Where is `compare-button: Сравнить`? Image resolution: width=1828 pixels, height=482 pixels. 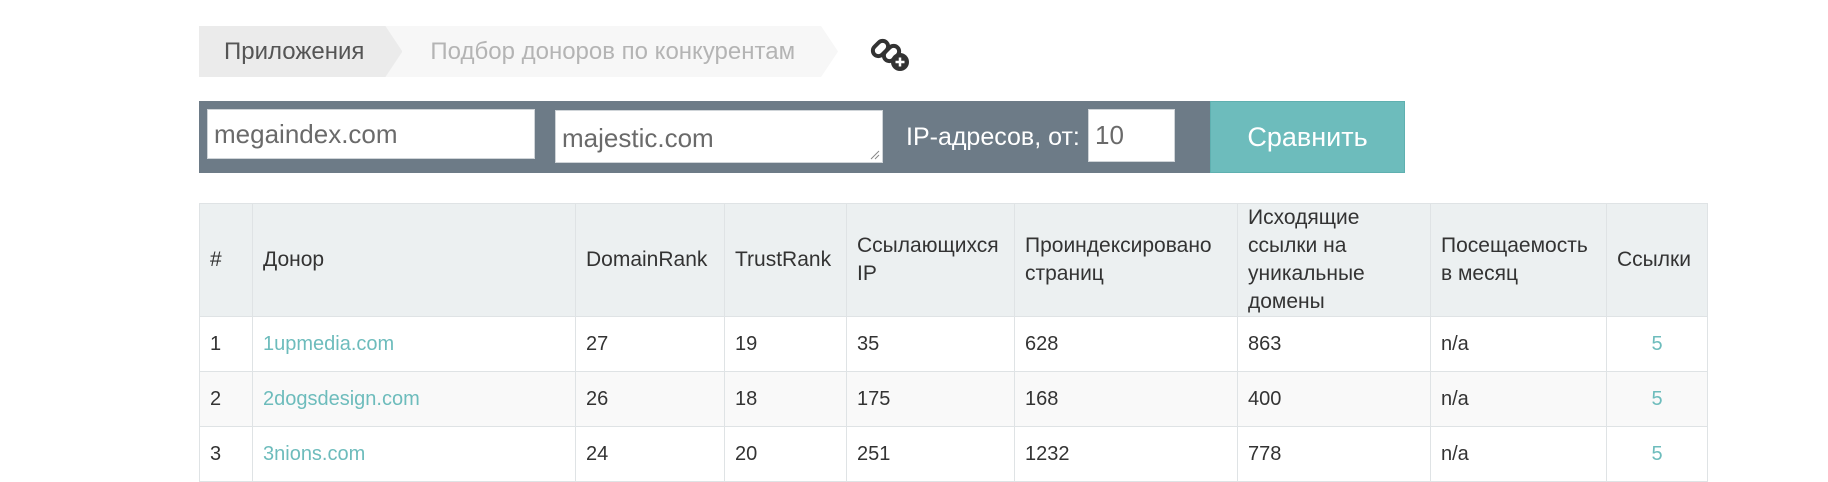
compare-button: Сравнить is located at coordinates (1307, 137).